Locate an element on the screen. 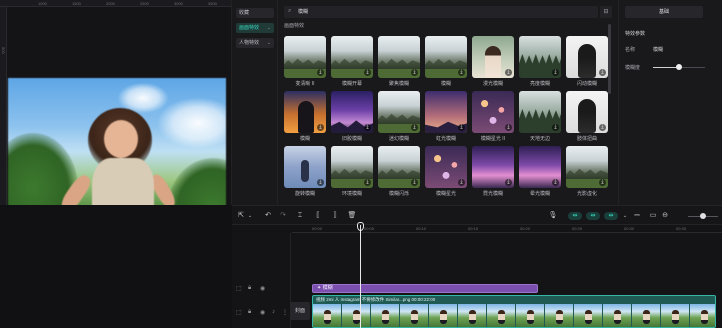 The image size is (722, 328). ruler-mark: 2500 is located at coordinates (144, 3).